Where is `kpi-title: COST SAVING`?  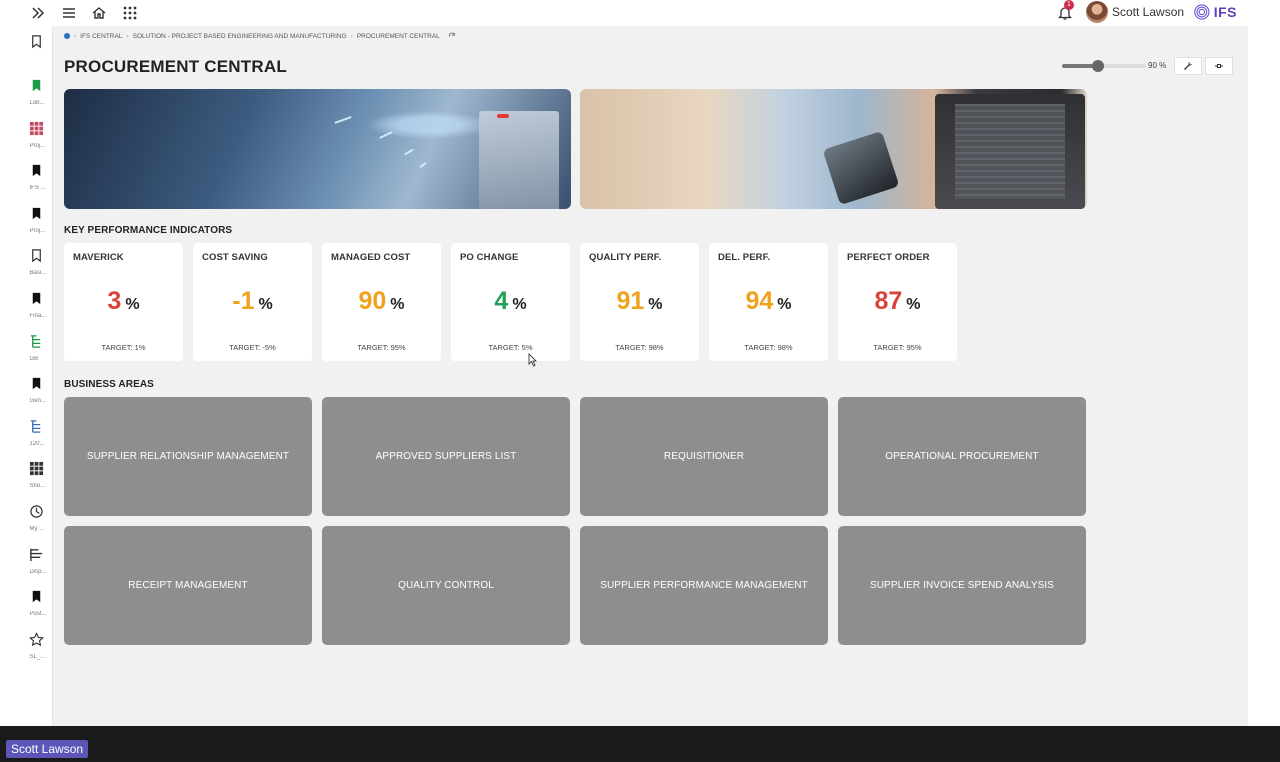
kpi-title: COST SAVING is located at coordinates (235, 257).